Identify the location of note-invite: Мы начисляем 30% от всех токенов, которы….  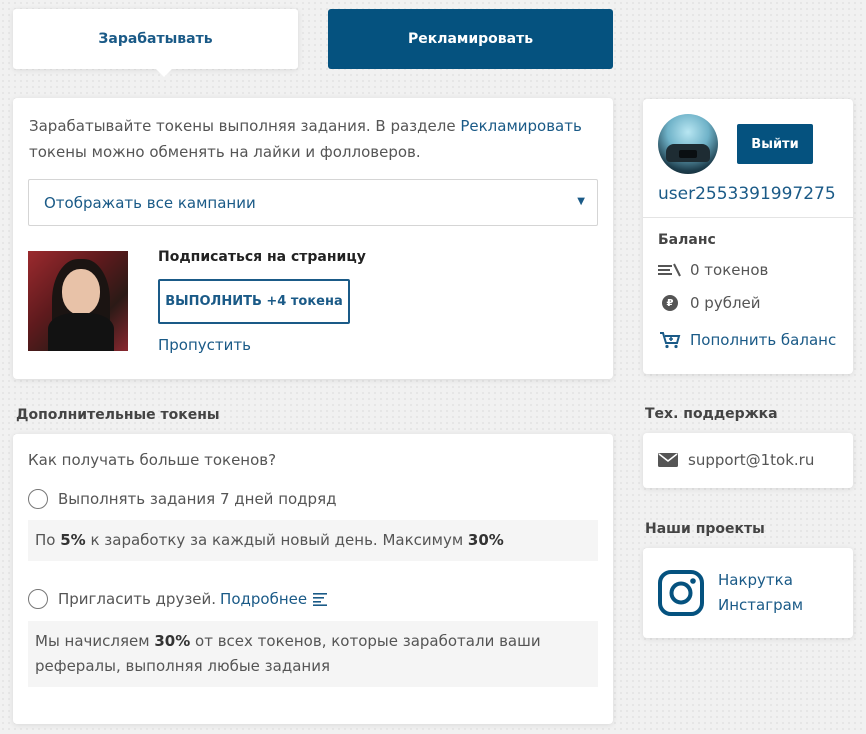
(313, 654).